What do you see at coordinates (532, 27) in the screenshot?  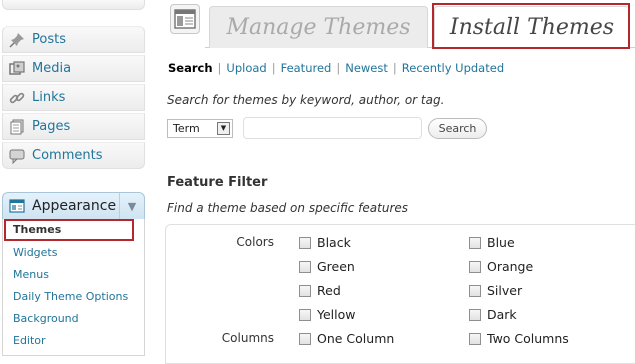 I see `tab-install-themes: Install Themes` at bounding box center [532, 27].